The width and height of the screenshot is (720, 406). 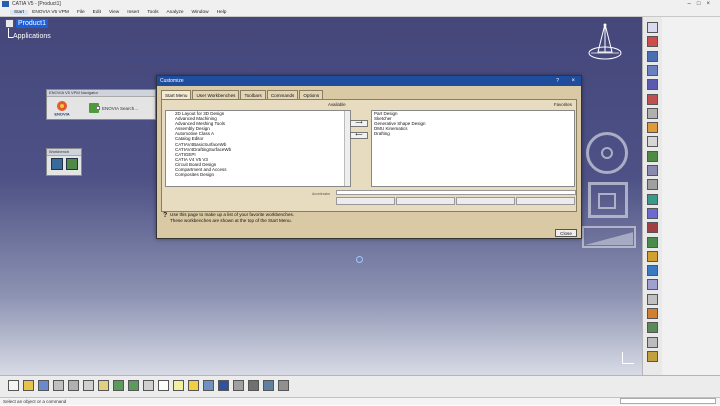 I want to click on new-icon, so click(x=13, y=385).